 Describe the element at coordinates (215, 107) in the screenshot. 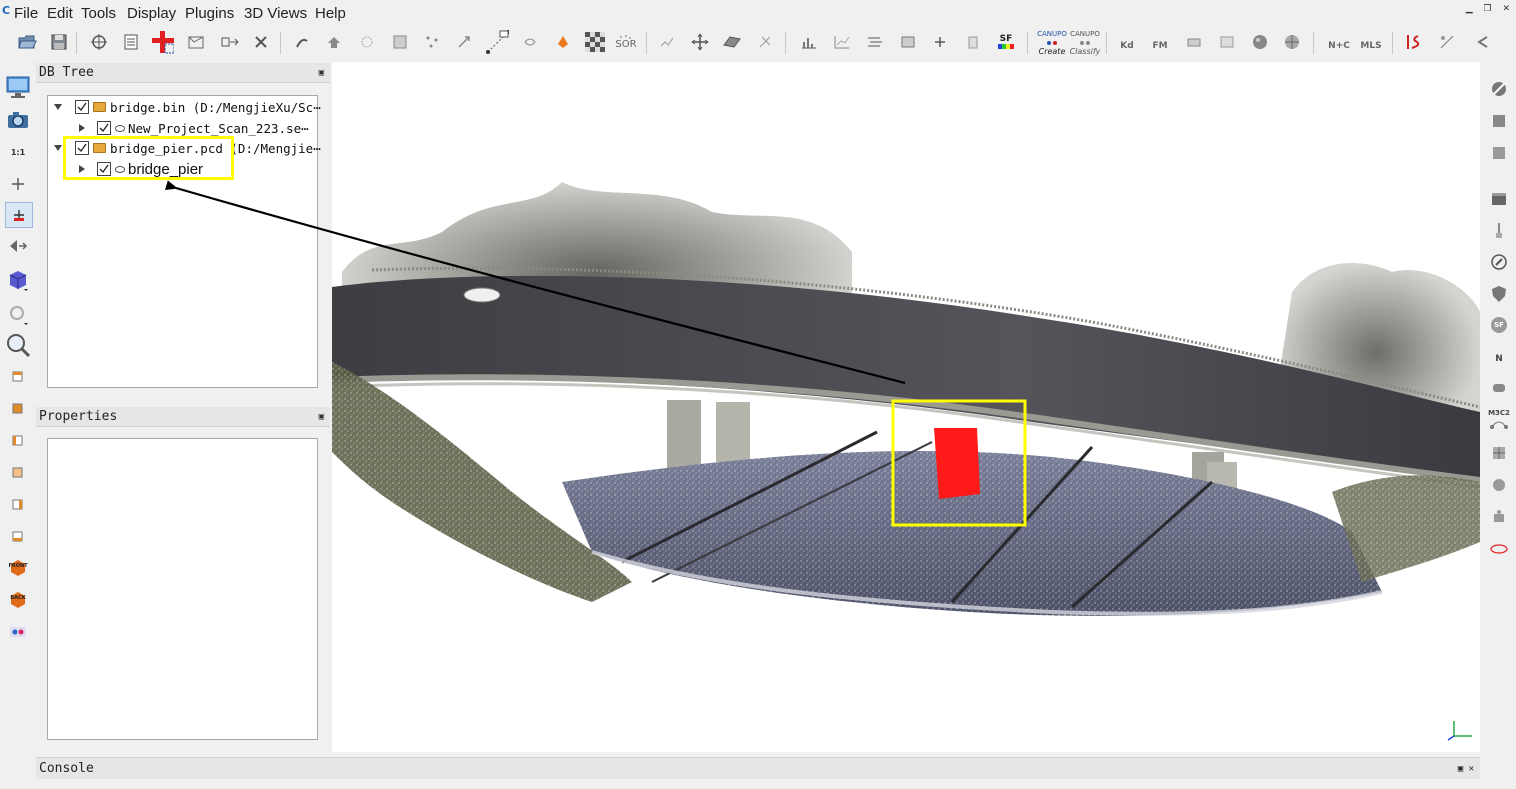

I see `tree-item-label: bridge.bin (D:/MengjieXu/Sc⋯` at that location.